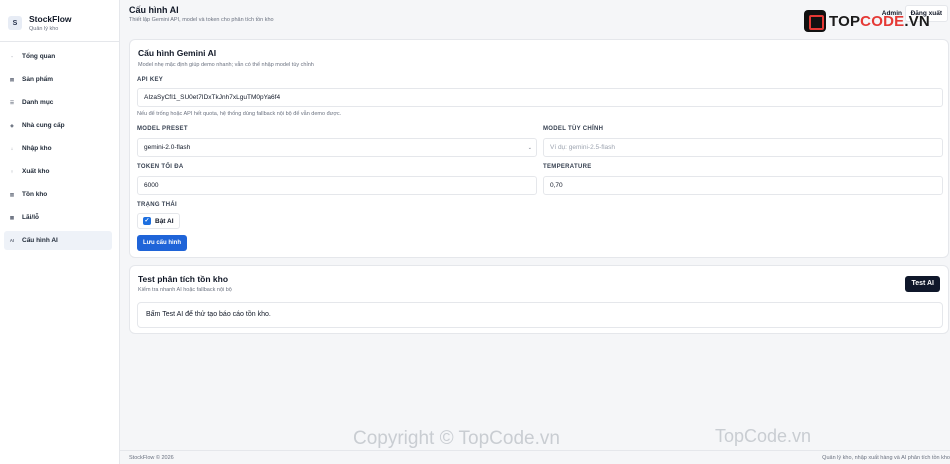  What do you see at coordinates (529, 148) in the screenshot?
I see `chevron-down-icon: ⌄` at bounding box center [529, 148].